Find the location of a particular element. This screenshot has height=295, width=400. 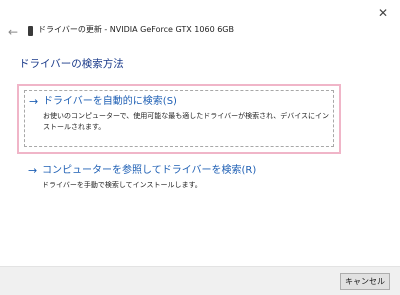

close-icon: ✕ is located at coordinates (383, 13).